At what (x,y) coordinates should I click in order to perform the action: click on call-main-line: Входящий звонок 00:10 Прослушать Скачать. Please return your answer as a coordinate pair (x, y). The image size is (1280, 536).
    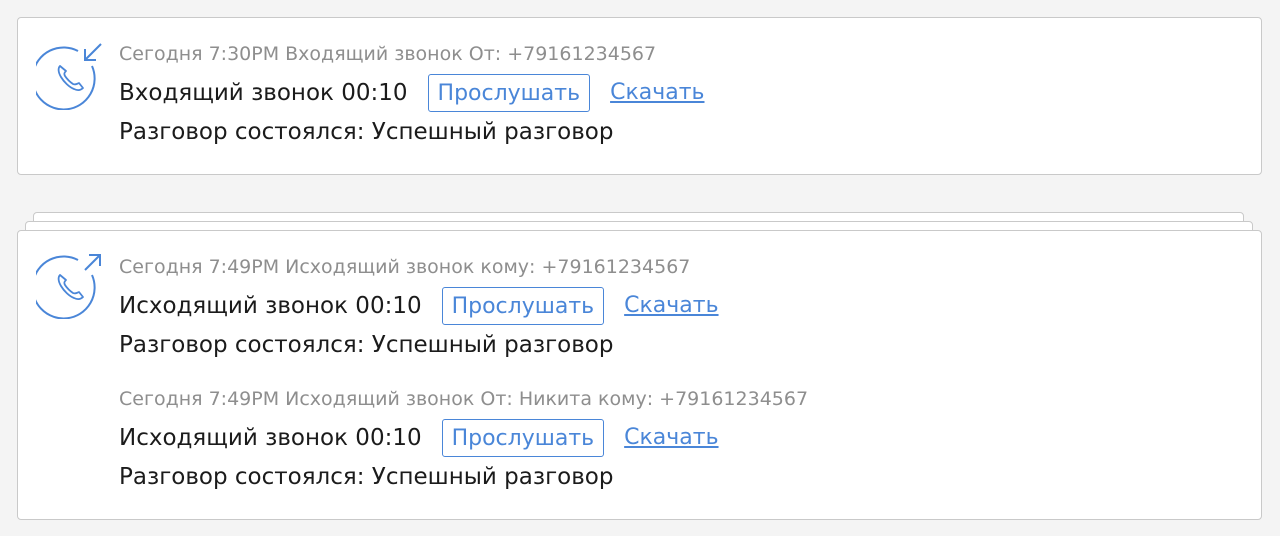
    Looking at the image, I should click on (411, 93).